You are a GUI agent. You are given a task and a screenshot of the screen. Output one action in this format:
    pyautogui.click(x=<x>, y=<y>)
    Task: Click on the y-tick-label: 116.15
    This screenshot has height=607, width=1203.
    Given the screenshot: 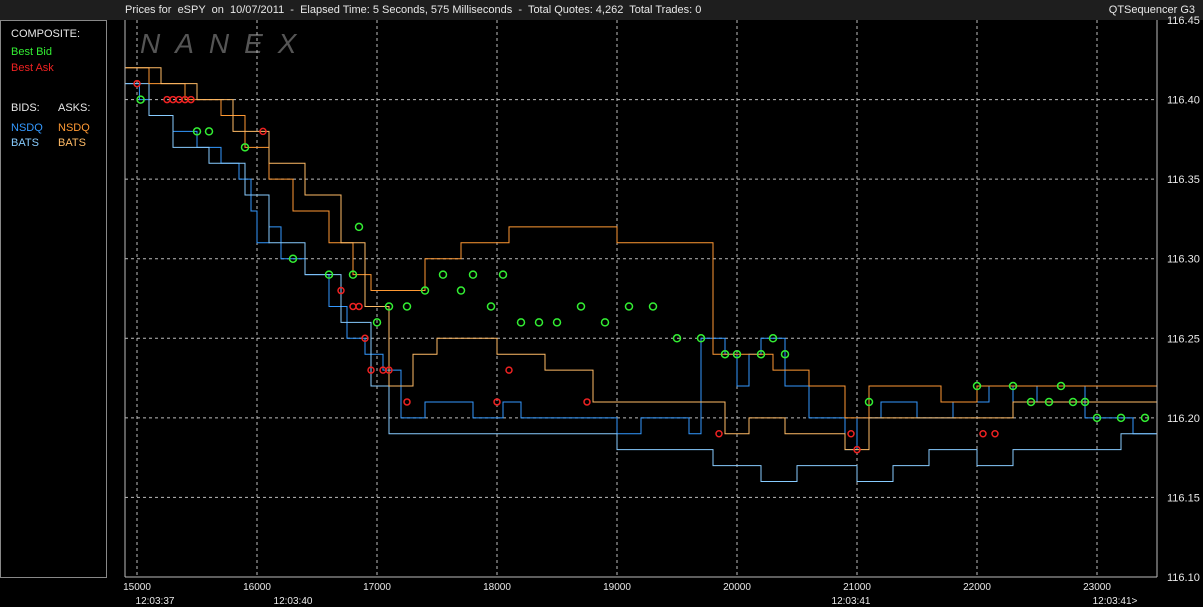 What is the action you would take?
    pyautogui.click(x=1183, y=498)
    